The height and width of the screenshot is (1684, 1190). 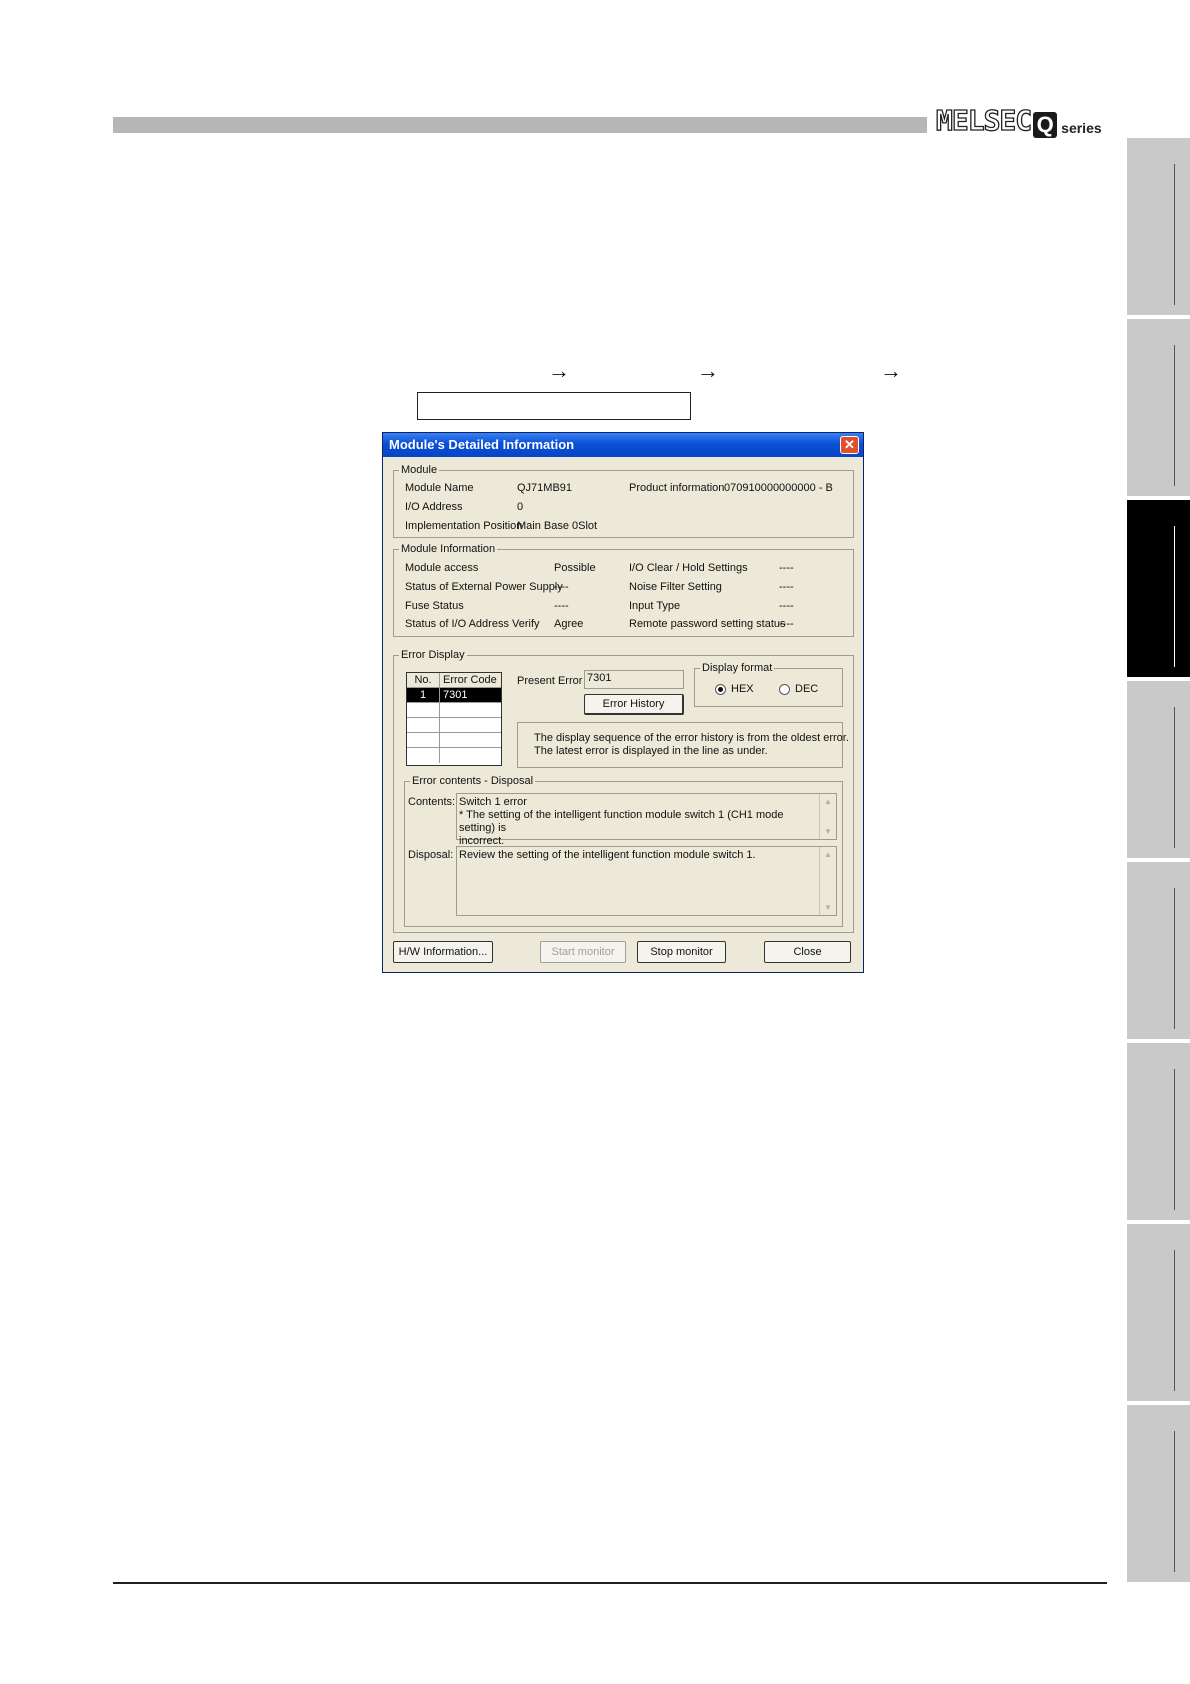 I want to click on column-header-error-code: Error Code, so click(x=470, y=680).